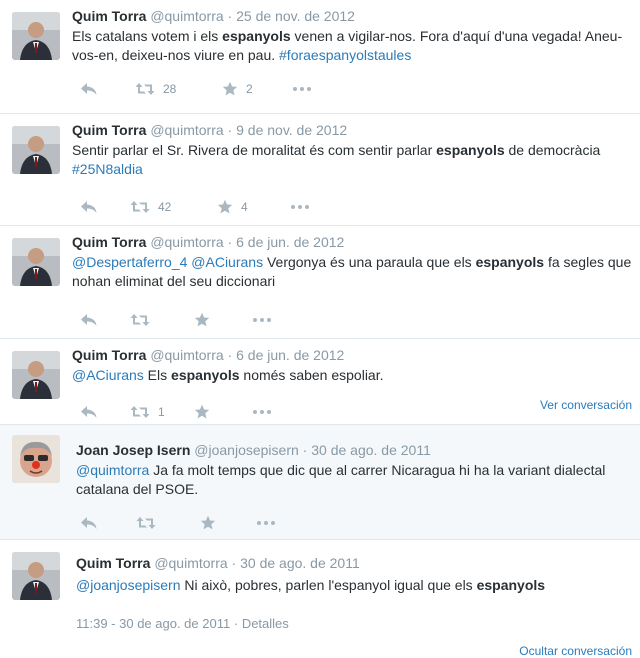  I want to click on tweet-meta: 11:39 - 30 de ago. de 2011 · Detalles, so click(182, 623).